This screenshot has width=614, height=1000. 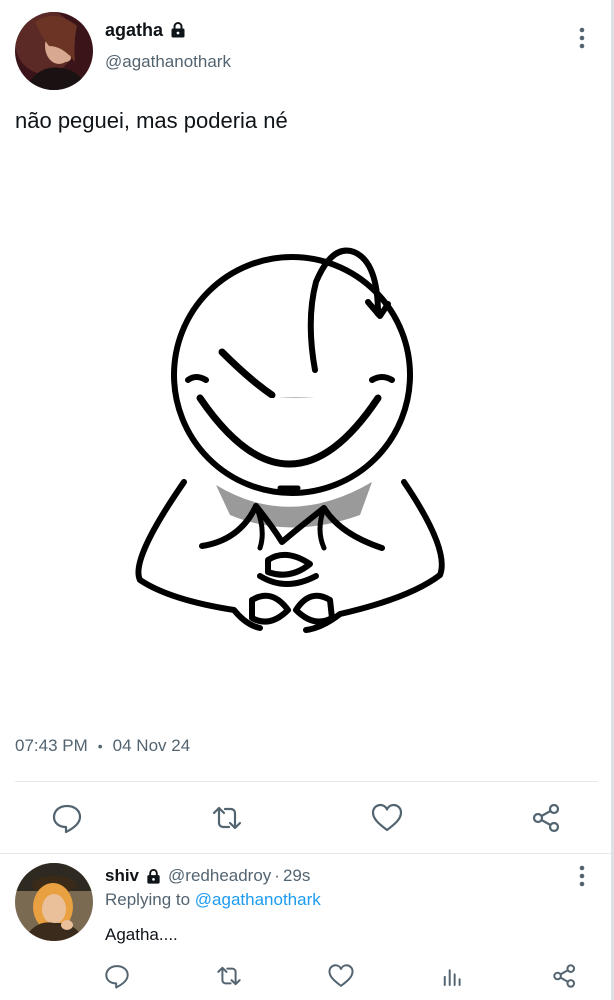 I want to click on replying-to: Replying to @agathanothark, so click(x=213, y=900).